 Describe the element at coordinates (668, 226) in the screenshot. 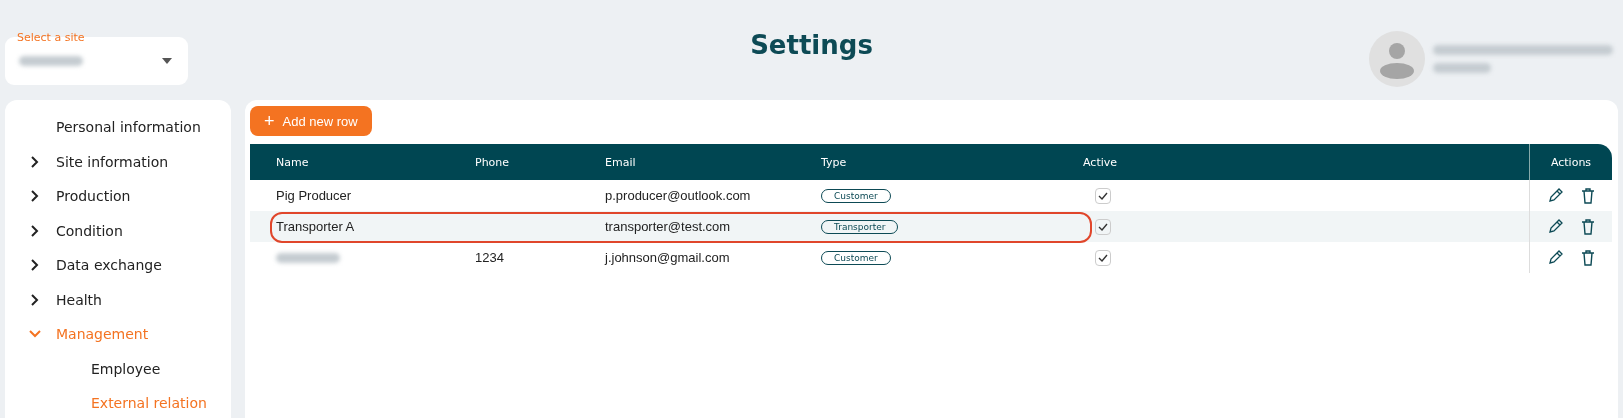

I see `table-cell: transporter@test.com` at that location.